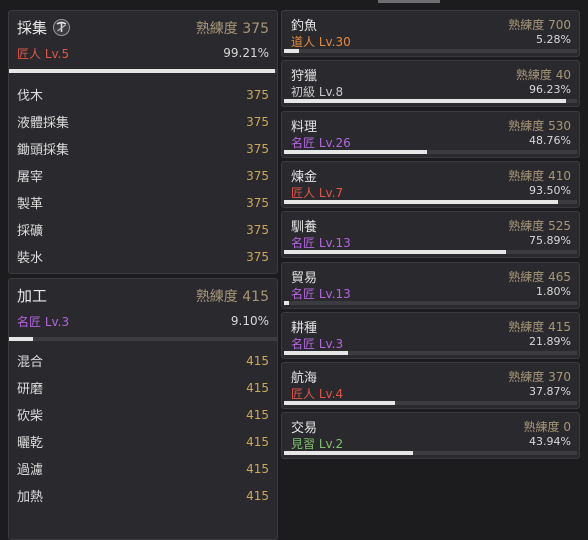 This screenshot has width=588, height=540. What do you see at coordinates (143, 121) in the screenshot?
I see `skill-row: 液體採集 375` at bounding box center [143, 121].